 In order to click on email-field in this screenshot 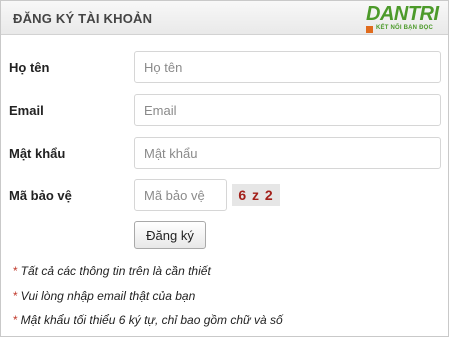, I will do `click(287, 110)`.